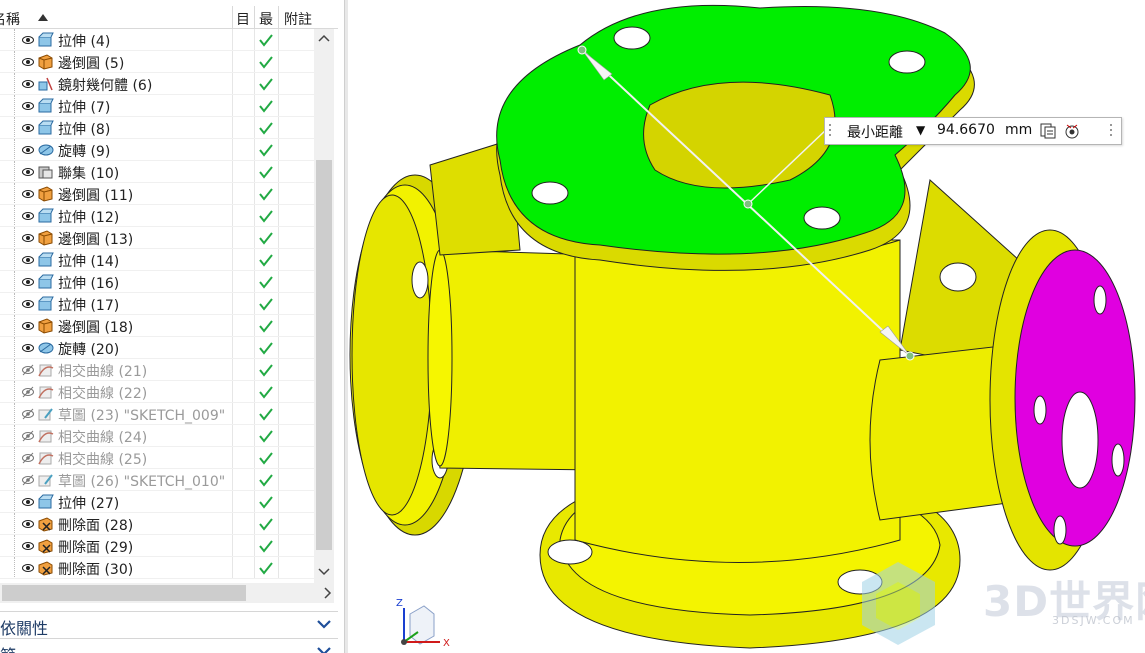 This screenshot has width=1145, height=653. What do you see at coordinates (45, 480) in the screenshot?
I see `sketch-icon` at bounding box center [45, 480].